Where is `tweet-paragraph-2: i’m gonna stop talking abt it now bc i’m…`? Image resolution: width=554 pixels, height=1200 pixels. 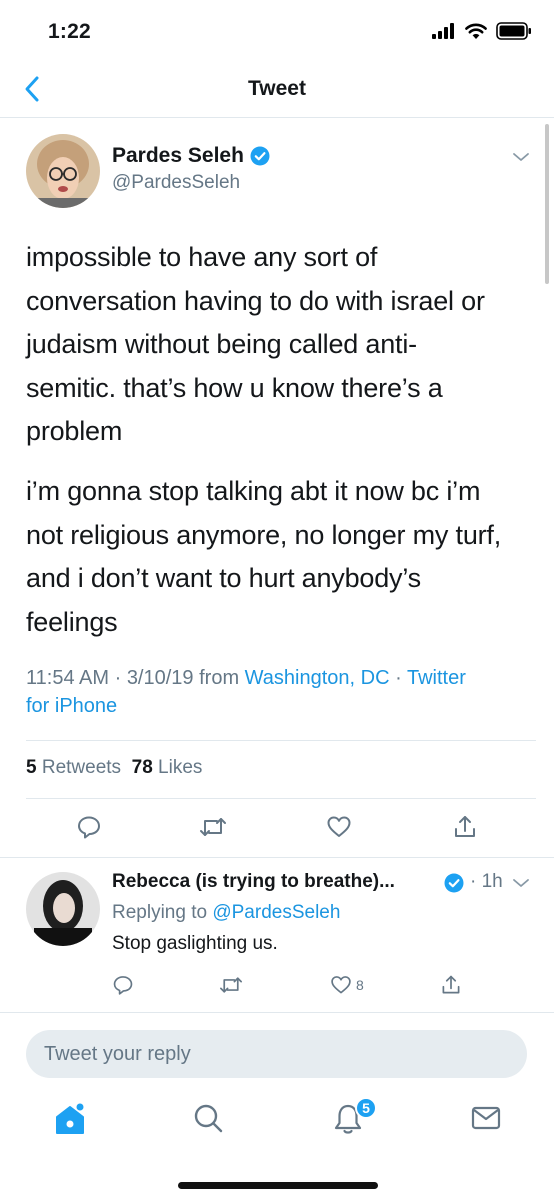 tweet-paragraph-2: i’m gonna stop talking abt it now bc i’m… is located at coordinates (276, 557).